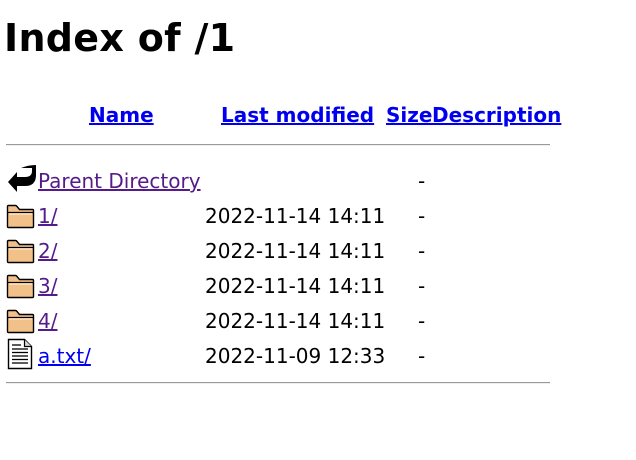  What do you see at coordinates (47, 286) in the screenshot?
I see `directory-link-3: 3/` at bounding box center [47, 286].